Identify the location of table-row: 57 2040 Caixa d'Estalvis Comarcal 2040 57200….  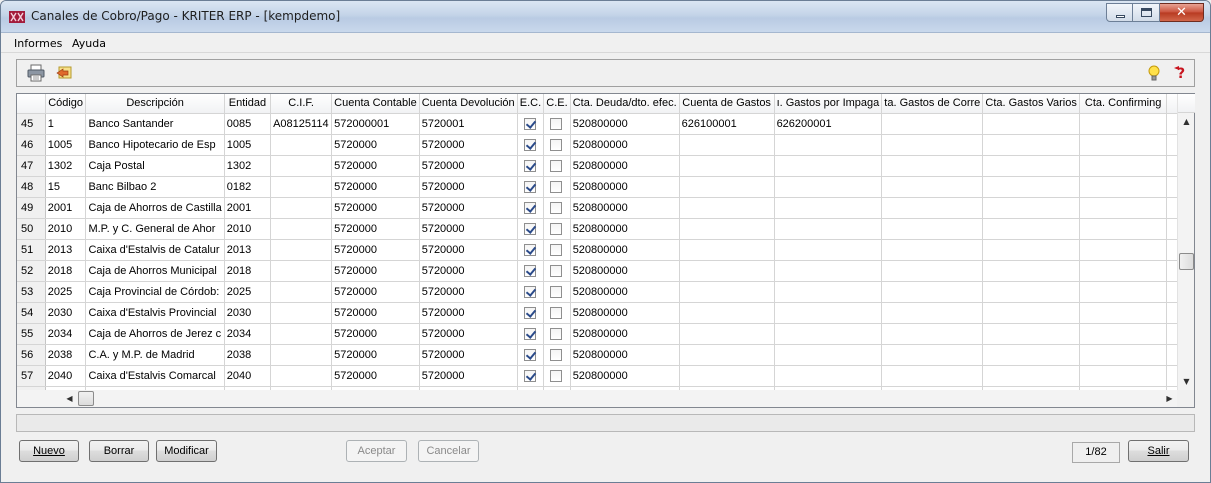
(597, 376).